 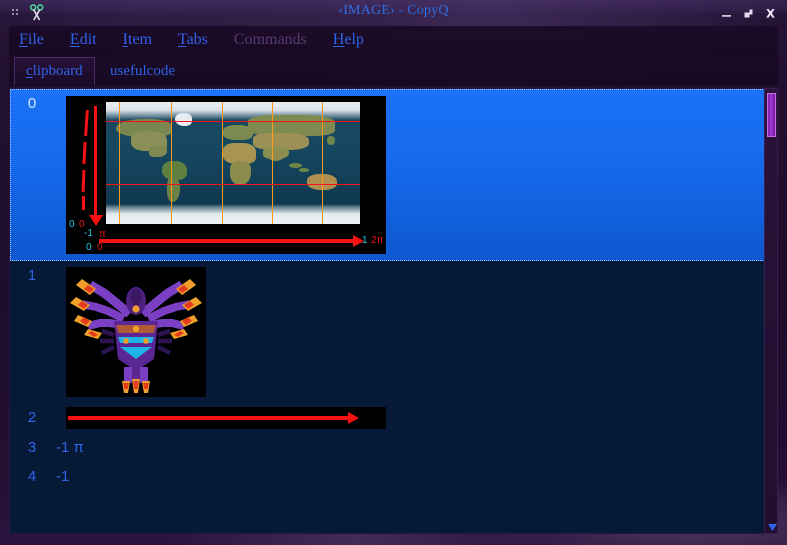 I want to click on maximize-icon, so click(x=748, y=13).